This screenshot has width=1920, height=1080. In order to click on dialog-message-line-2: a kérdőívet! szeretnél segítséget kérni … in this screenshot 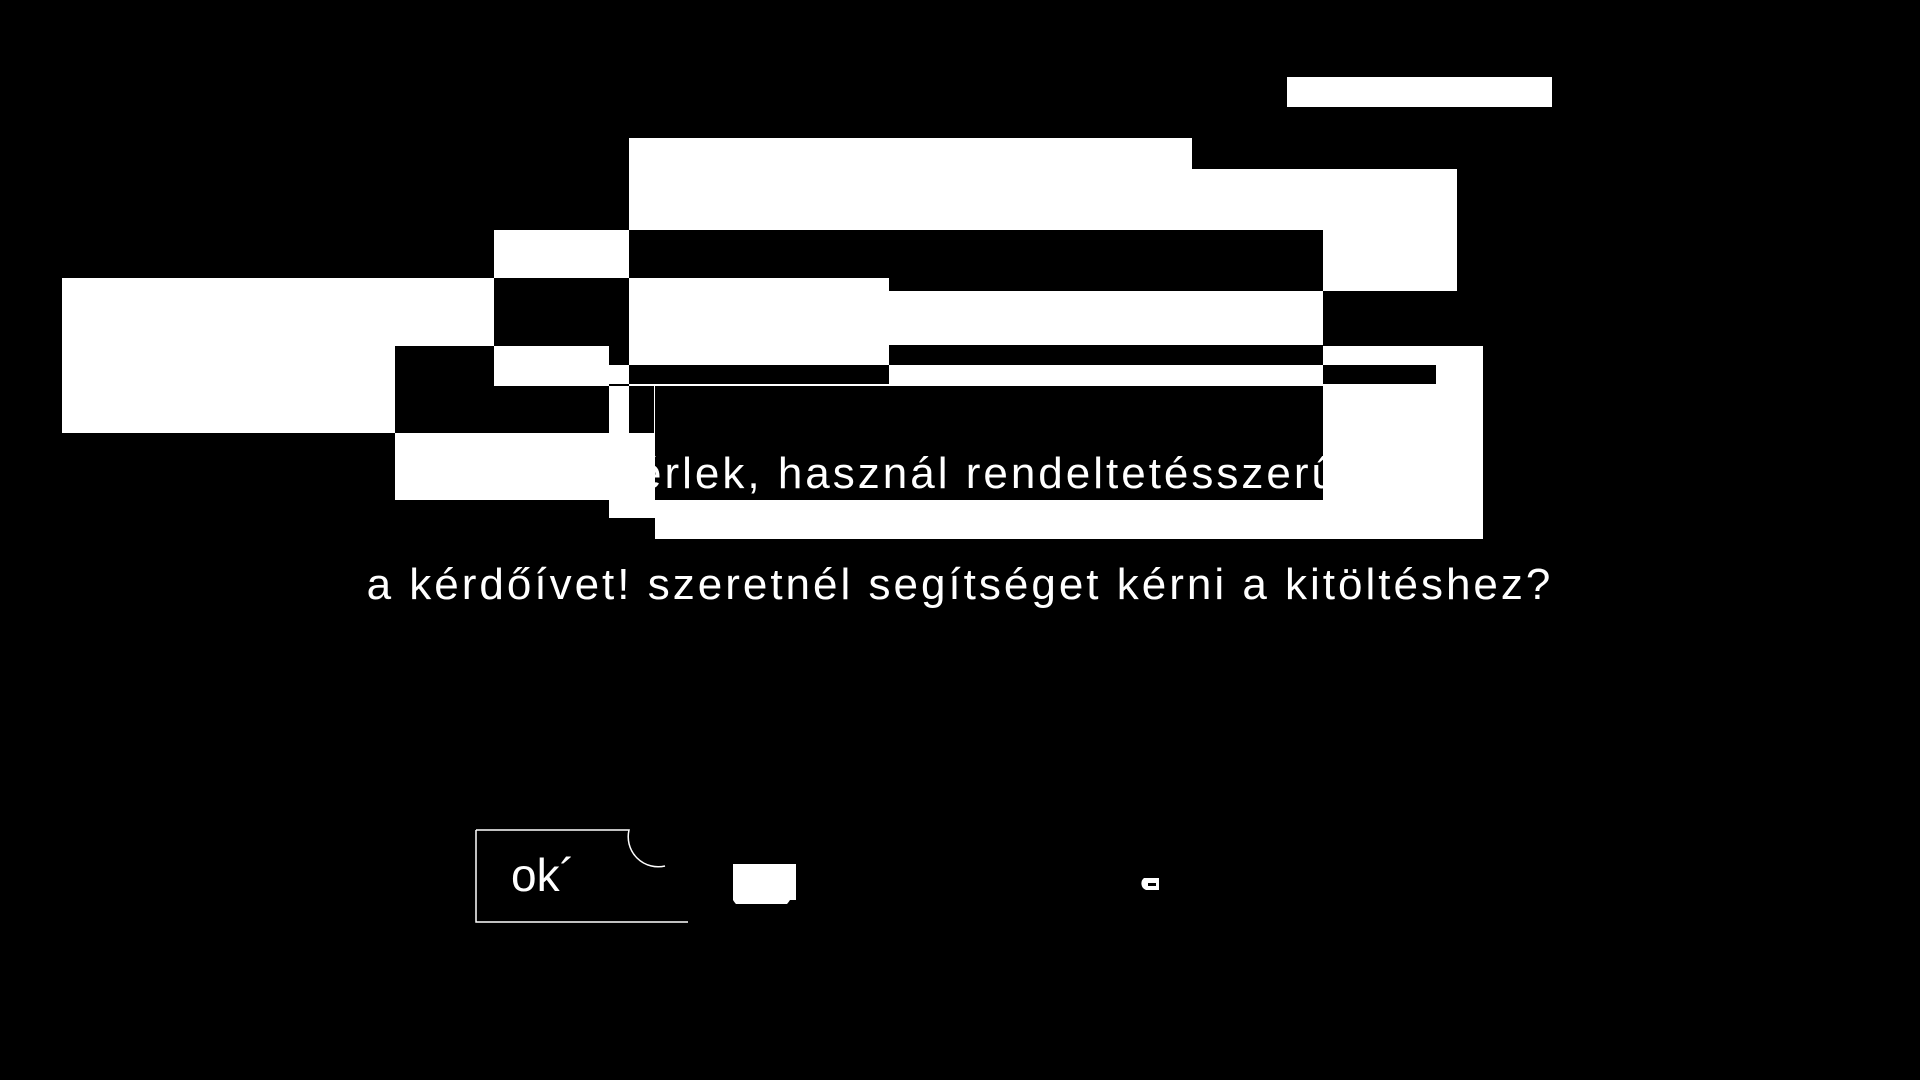, I will do `click(960, 584)`.